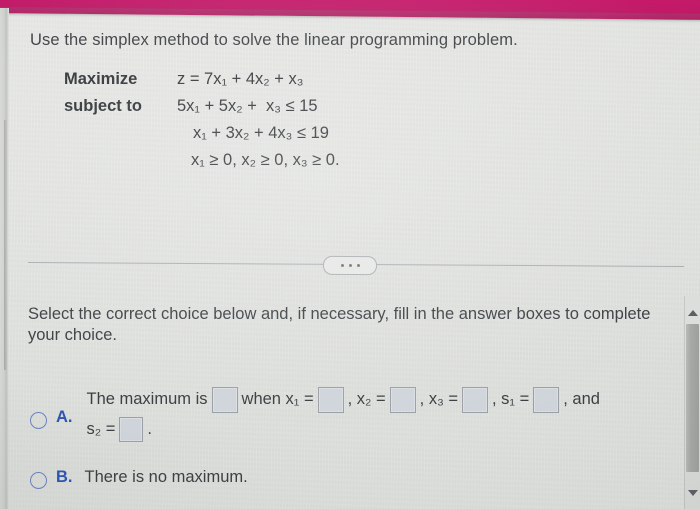  Describe the element at coordinates (64, 477) in the screenshot. I see `choice-b-letter: B.` at that location.